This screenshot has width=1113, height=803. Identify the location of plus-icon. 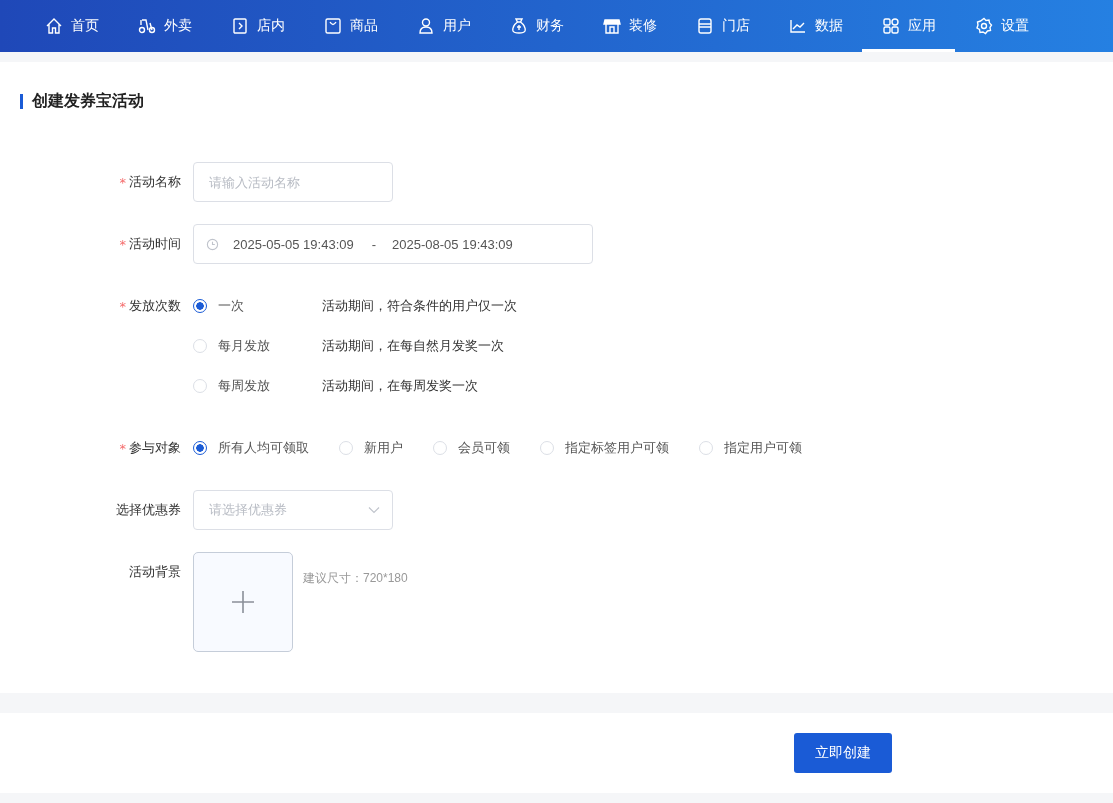
(243, 602).